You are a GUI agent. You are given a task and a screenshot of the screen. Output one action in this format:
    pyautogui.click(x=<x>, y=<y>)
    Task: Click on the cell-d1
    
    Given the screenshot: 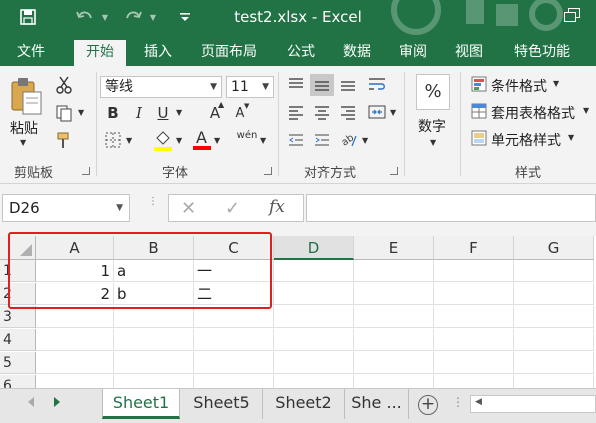 What is the action you would take?
    pyautogui.click(x=314, y=271)
    